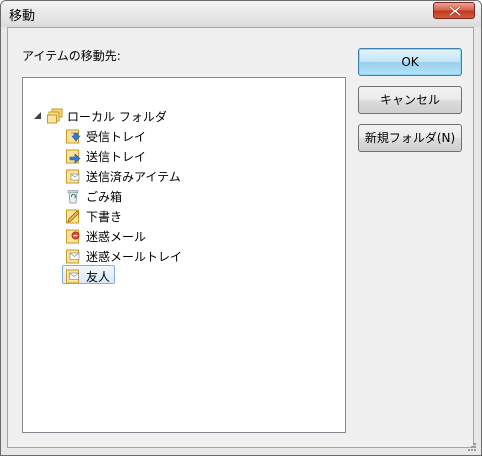 The width and height of the screenshot is (482, 456). Describe the element at coordinates (73, 156) in the screenshot. I see `outbox-icon` at that location.